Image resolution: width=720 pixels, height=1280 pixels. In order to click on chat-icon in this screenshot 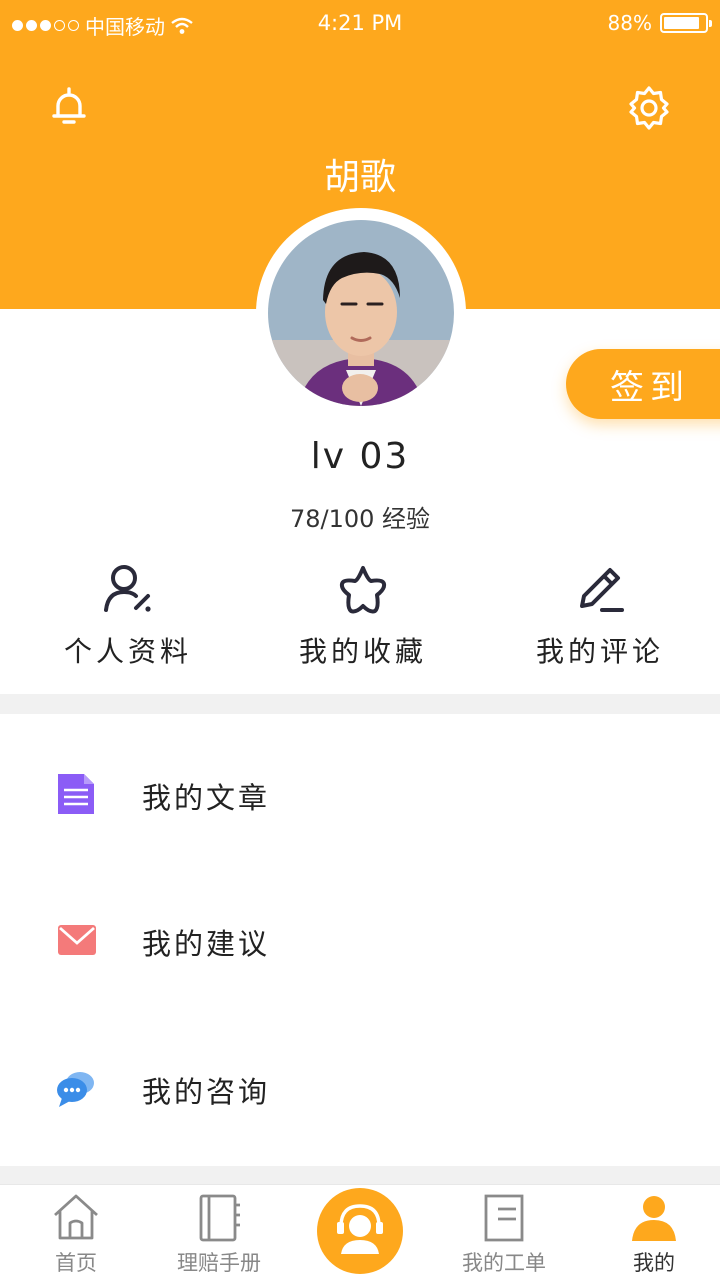, I will do `click(75, 1089)`.